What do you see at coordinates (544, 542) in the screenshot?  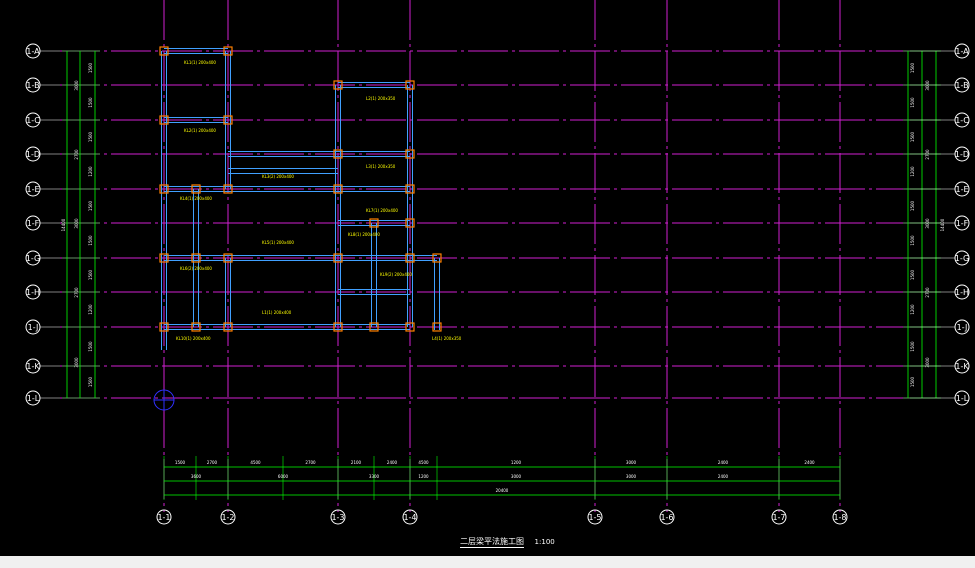 I see `drawing-scale: 1:100` at bounding box center [544, 542].